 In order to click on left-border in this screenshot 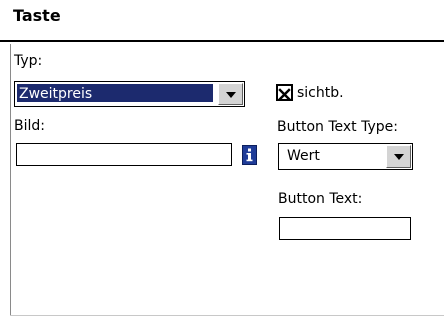, I will do `click(10, 180)`.